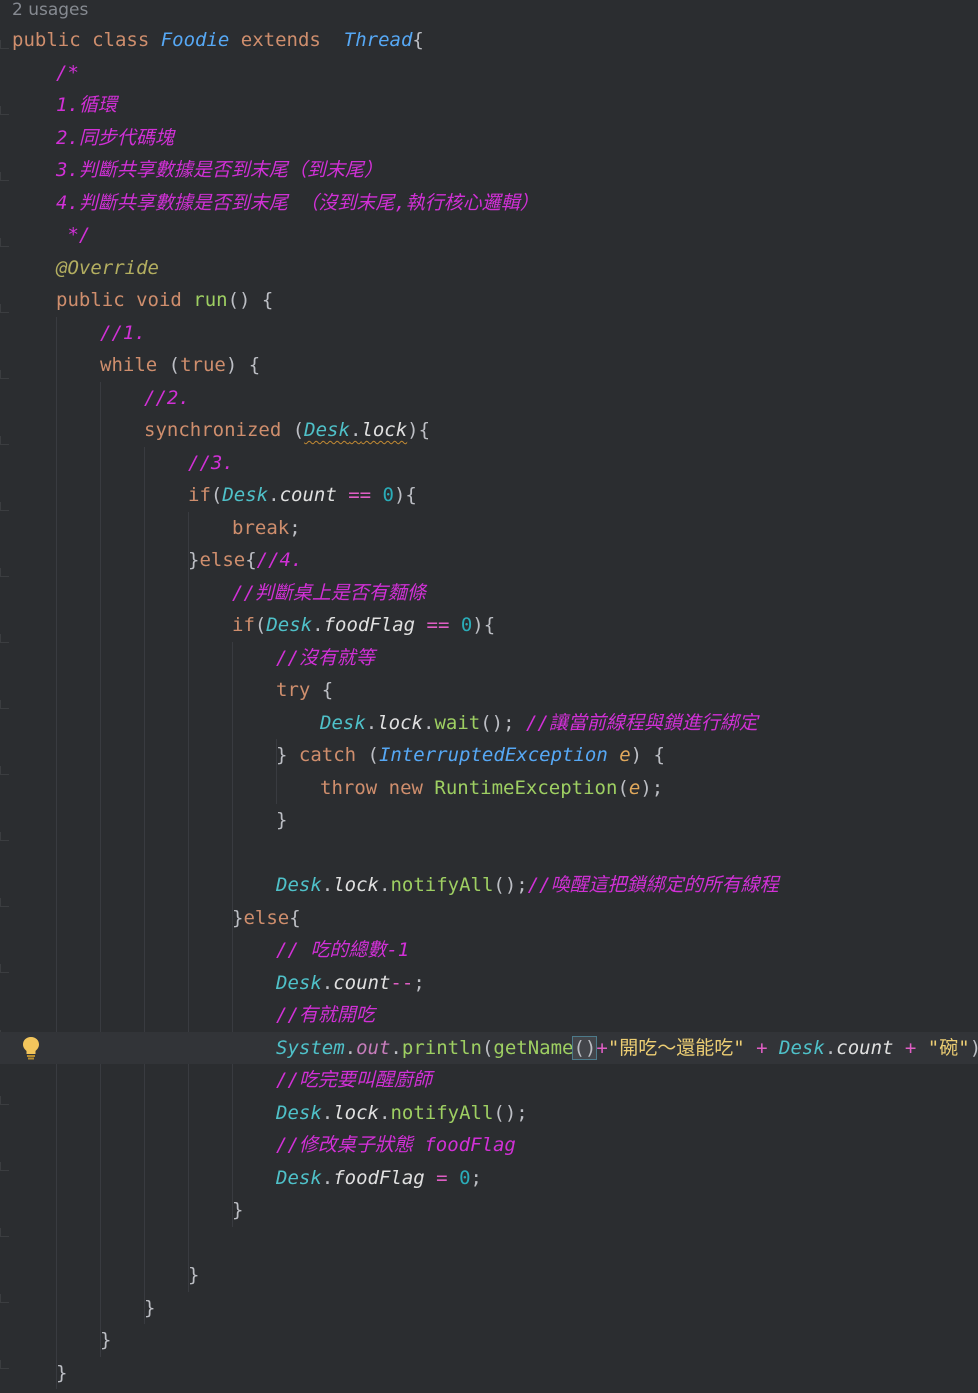 This screenshot has height=1393, width=978. I want to click on code-line: 3.判斷共享數據是否到末尾（到末尾）, so click(489, 170).